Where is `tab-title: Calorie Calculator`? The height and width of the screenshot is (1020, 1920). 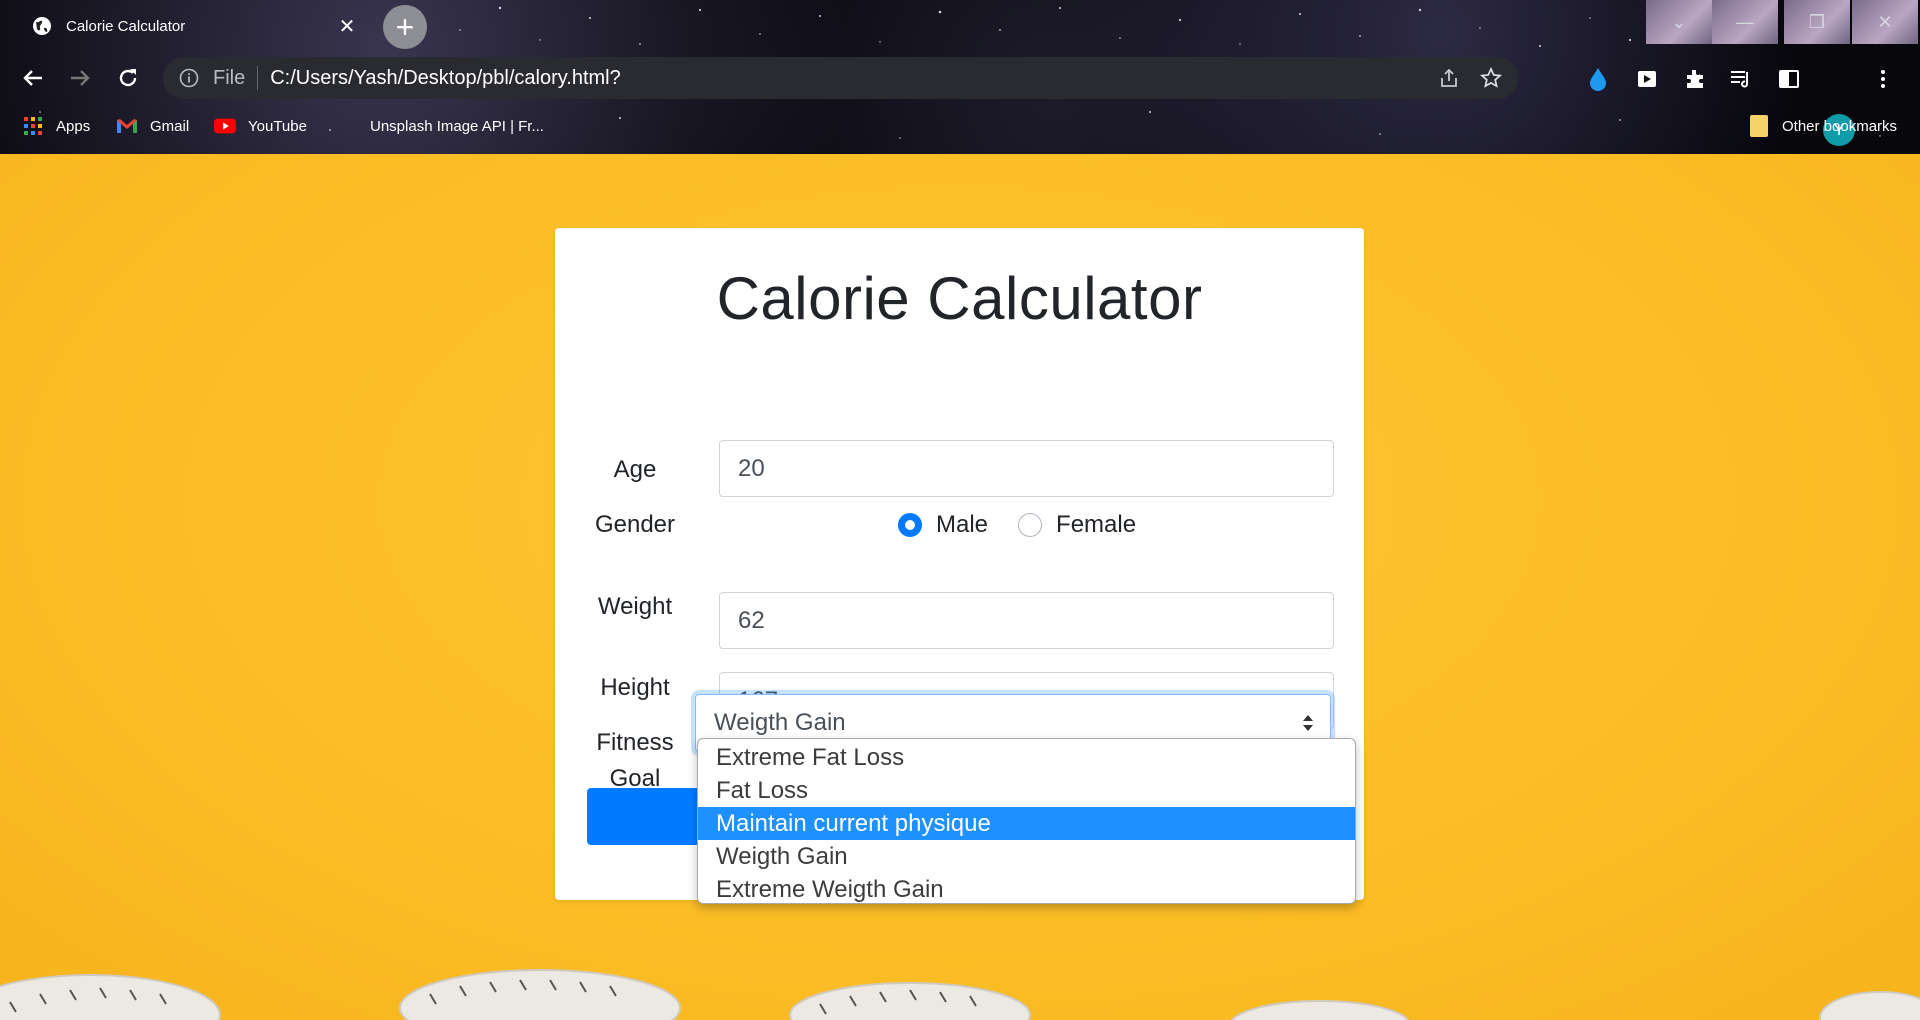
tab-title: Calorie Calculator is located at coordinates (126, 26).